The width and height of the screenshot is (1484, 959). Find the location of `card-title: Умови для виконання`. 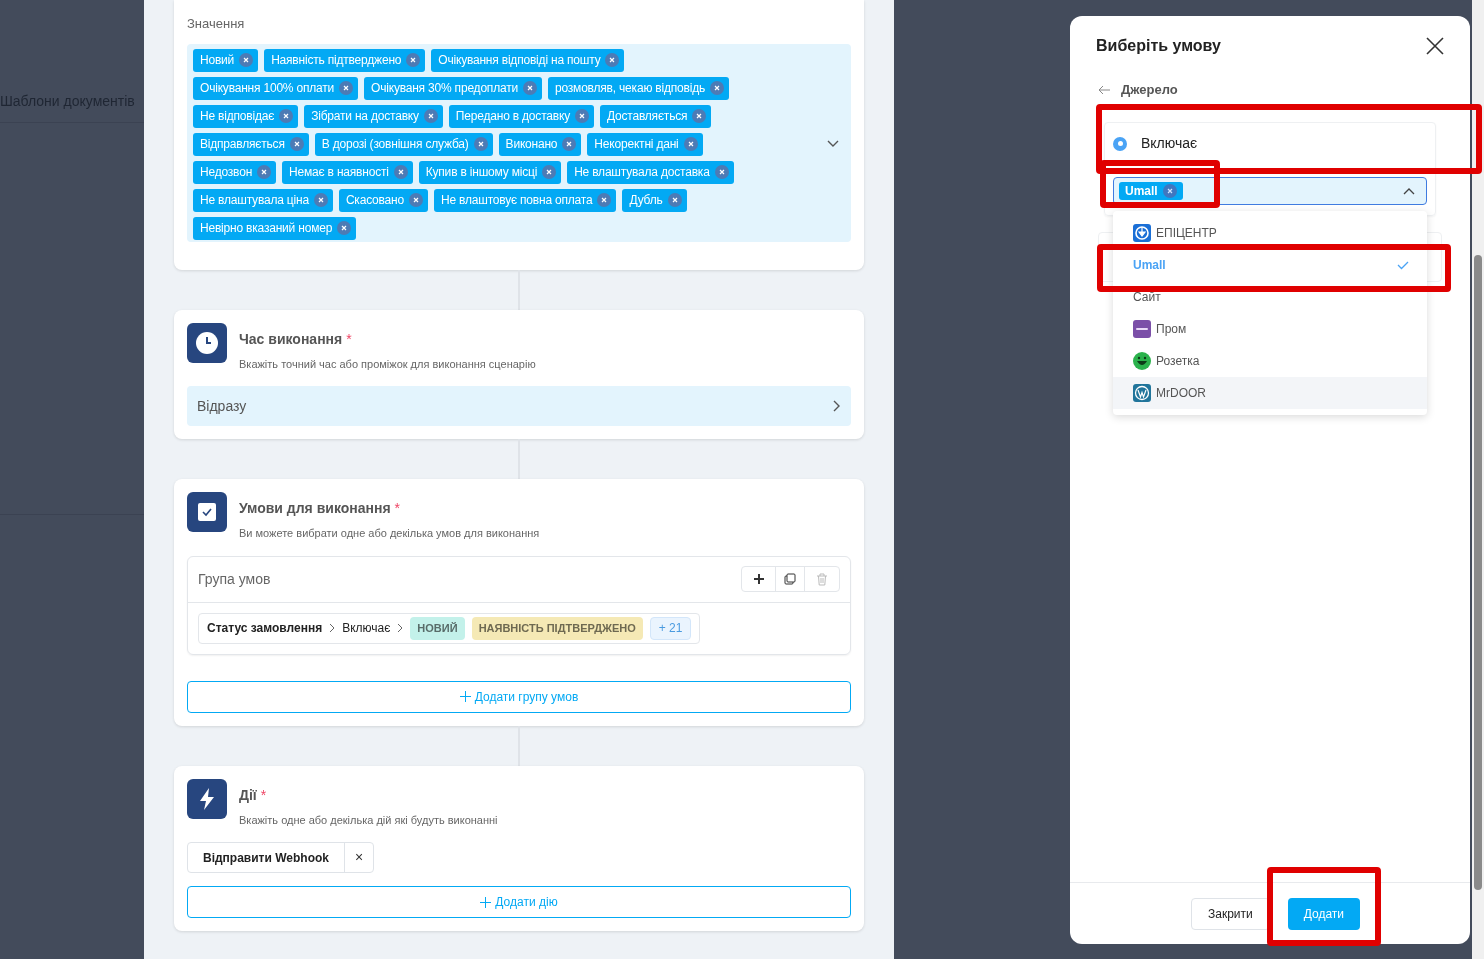

card-title: Умови для виконання is located at coordinates (315, 508).